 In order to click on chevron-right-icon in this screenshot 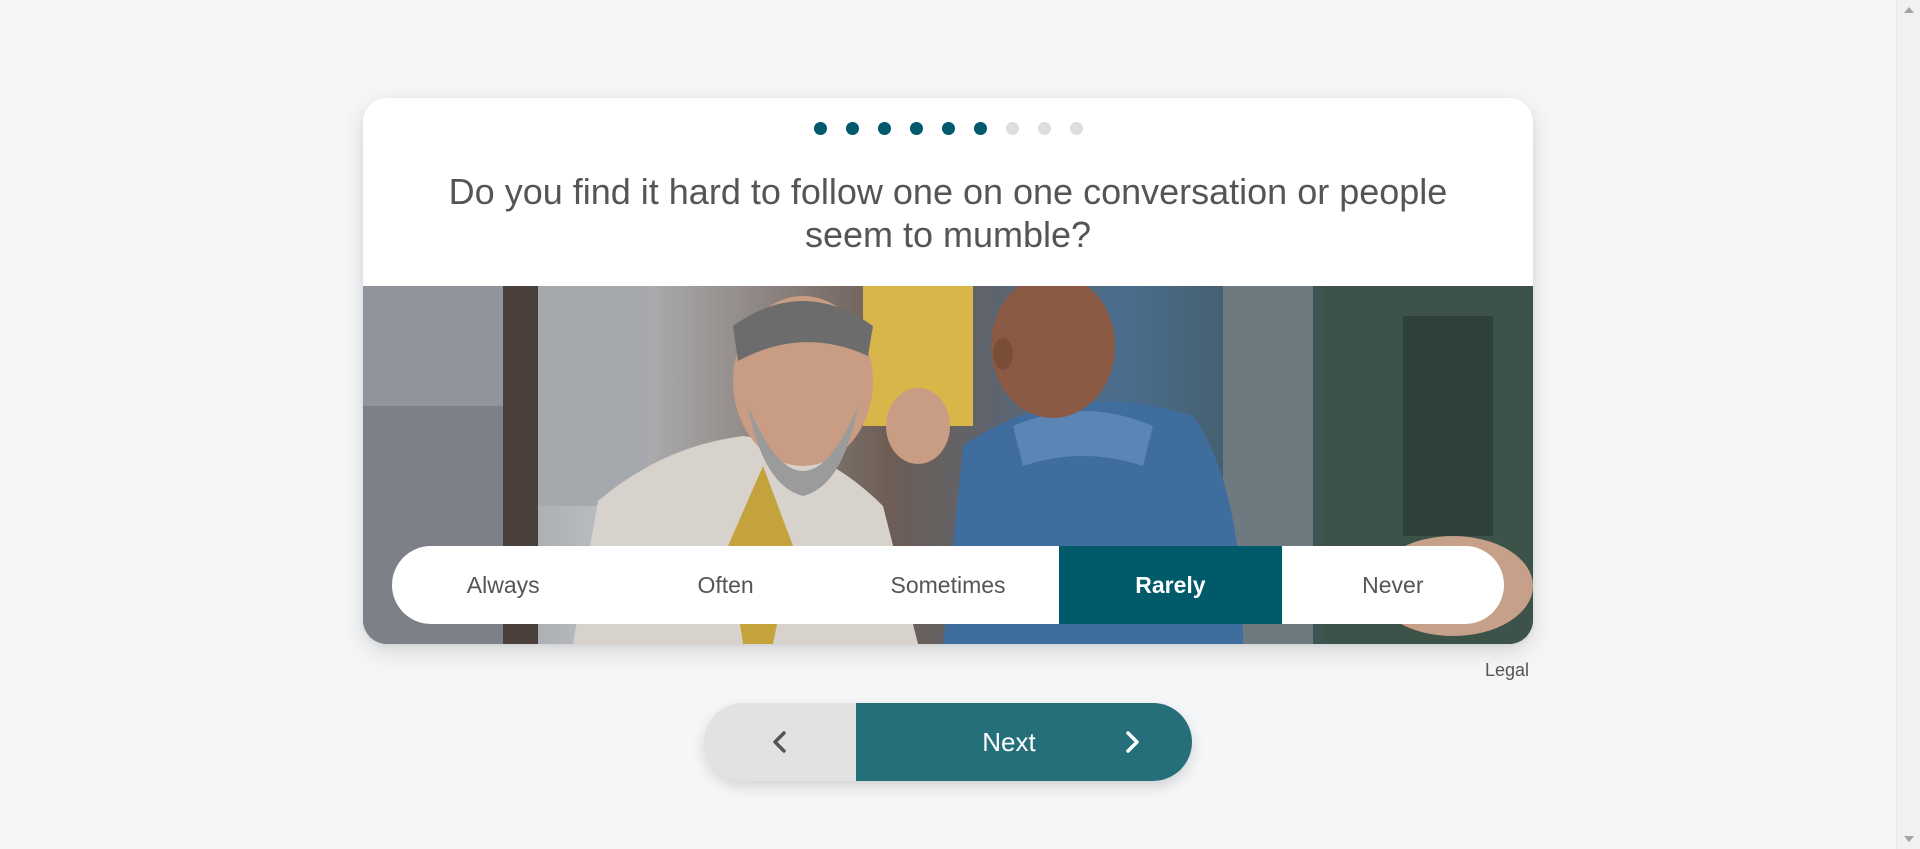, I will do `click(1132, 742)`.